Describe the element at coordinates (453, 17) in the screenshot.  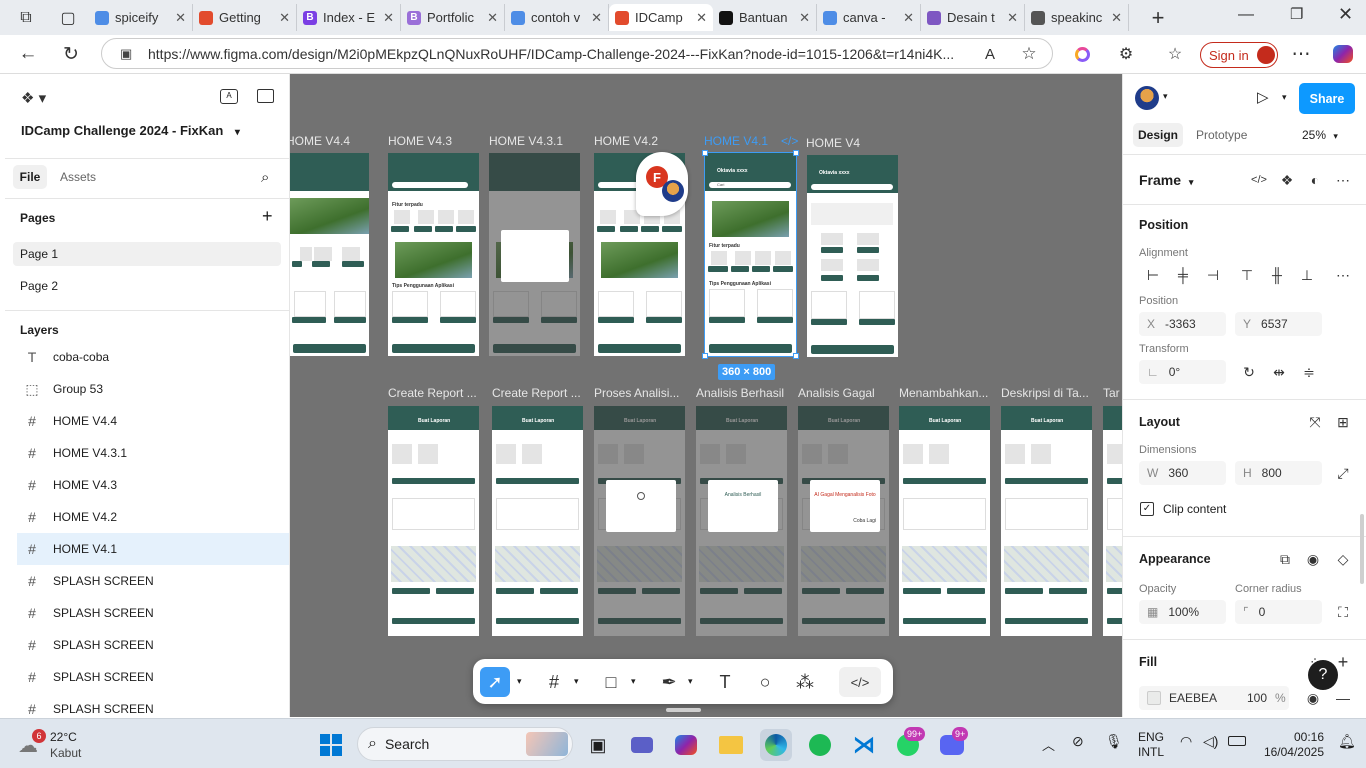
I see `browser-tab: B Portfolic ✕` at that location.